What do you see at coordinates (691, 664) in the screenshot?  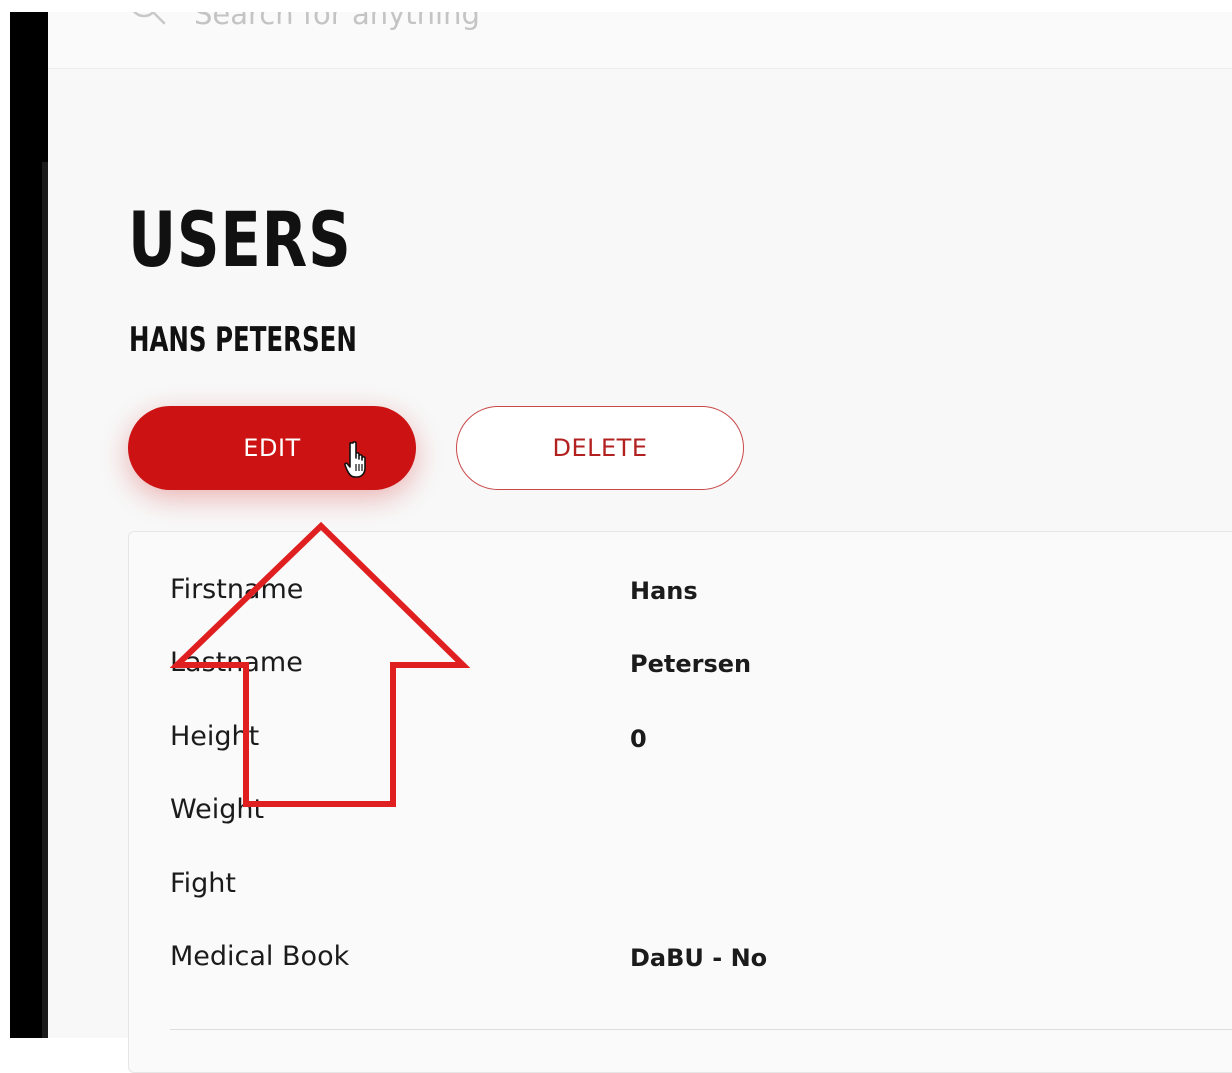 I see `detail-value-lastname: Petersen` at bounding box center [691, 664].